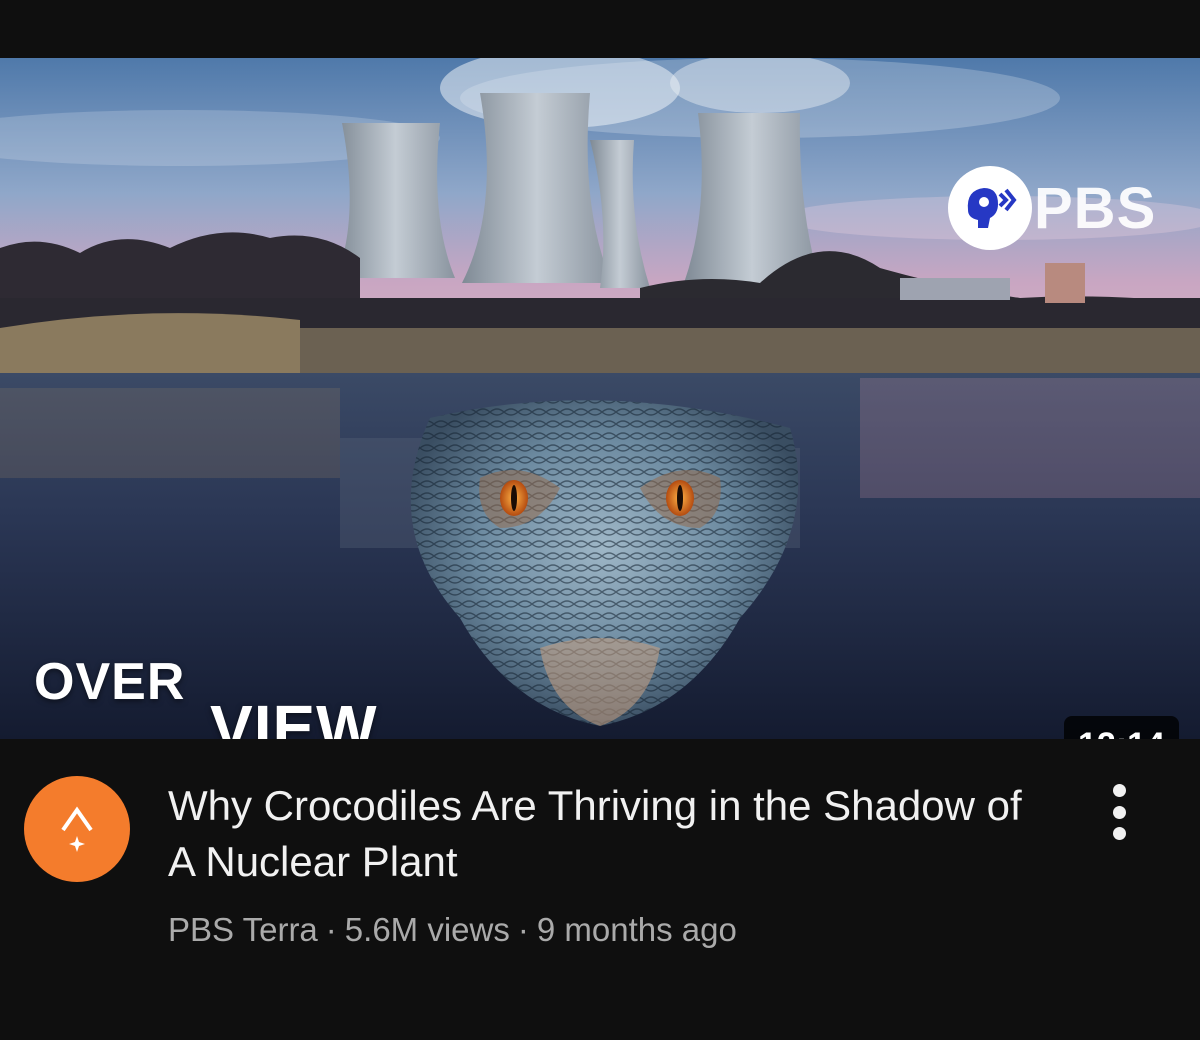  I want to click on view-count: 5.6M views, so click(427, 929).